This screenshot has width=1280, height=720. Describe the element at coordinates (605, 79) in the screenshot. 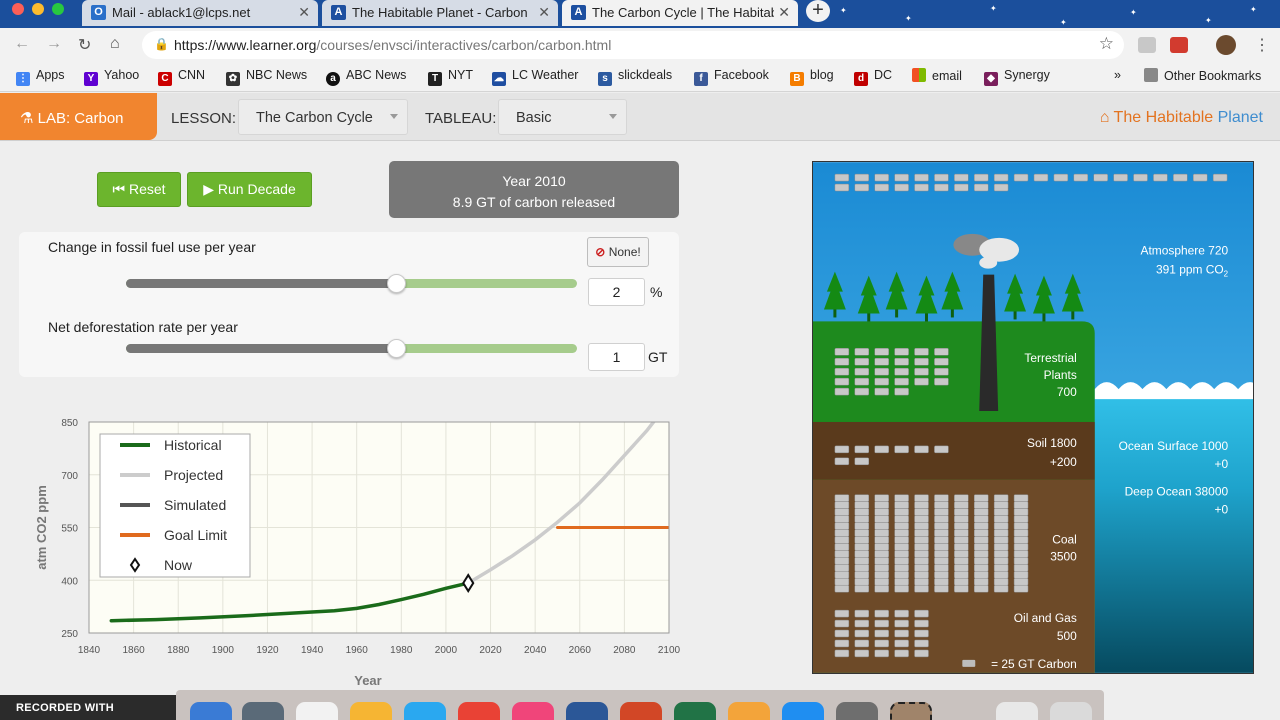

I see `slickdeals-icon: s` at that location.